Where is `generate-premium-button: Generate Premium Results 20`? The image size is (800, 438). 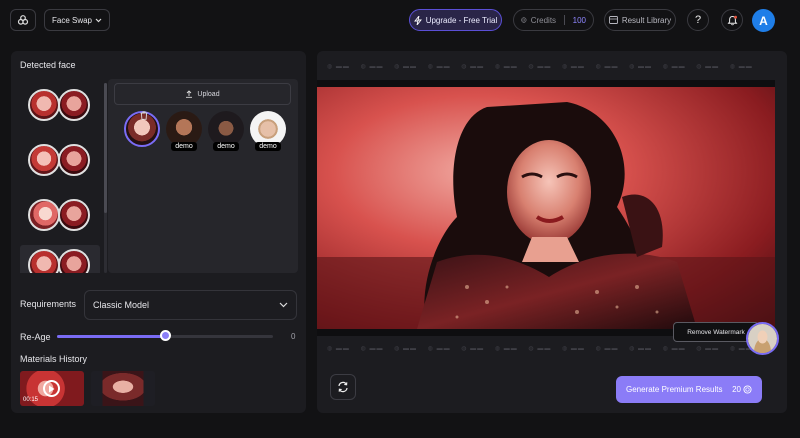 generate-premium-button: Generate Premium Results 20 is located at coordinates (689, 389).